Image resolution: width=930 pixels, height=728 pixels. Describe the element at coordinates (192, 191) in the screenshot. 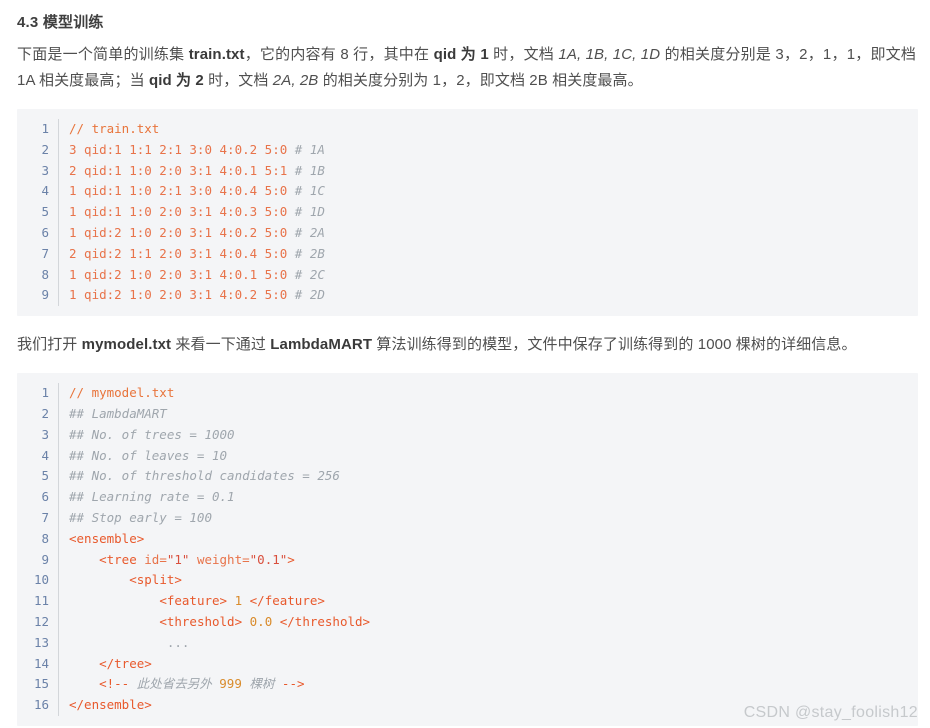

I see `code-line-content: 1 qid:1 1:0 2:1 3:0 4:0.4 5:0 # 1C` at that location.